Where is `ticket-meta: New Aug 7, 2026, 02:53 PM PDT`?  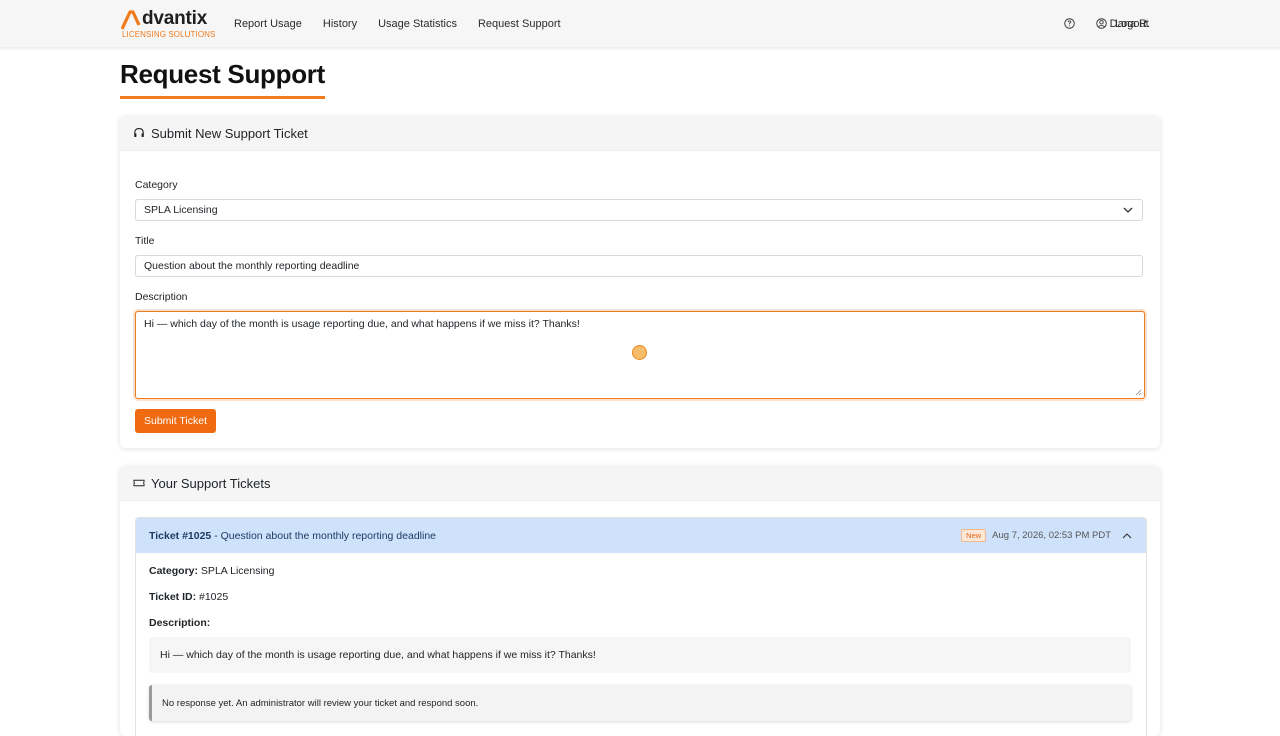
ticket-meta: New Aug 7, 2026, 02:53 PM PDT is located at coordinates (1046, 535).